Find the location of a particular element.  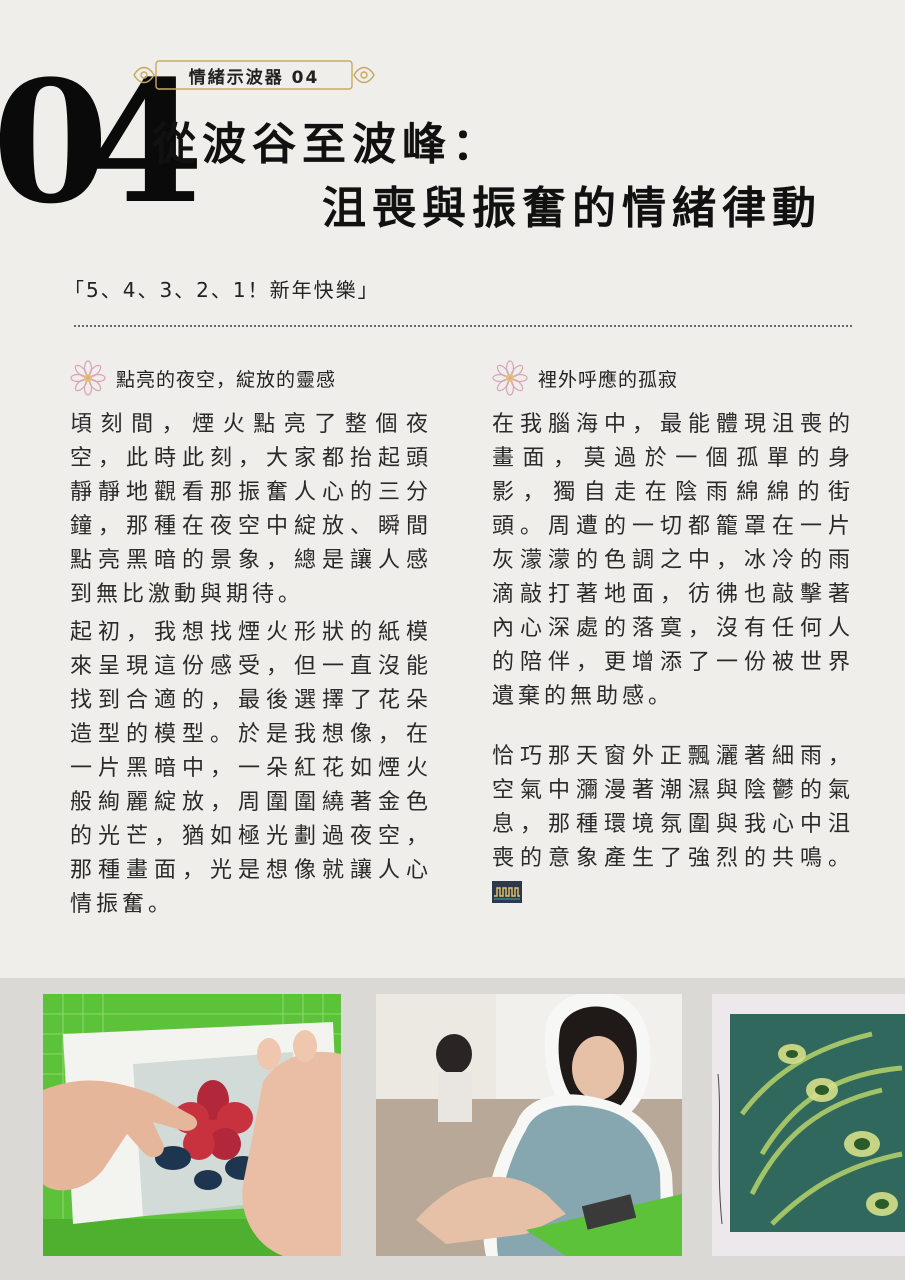

photo-student-working is located at coordinates (529, 1125).